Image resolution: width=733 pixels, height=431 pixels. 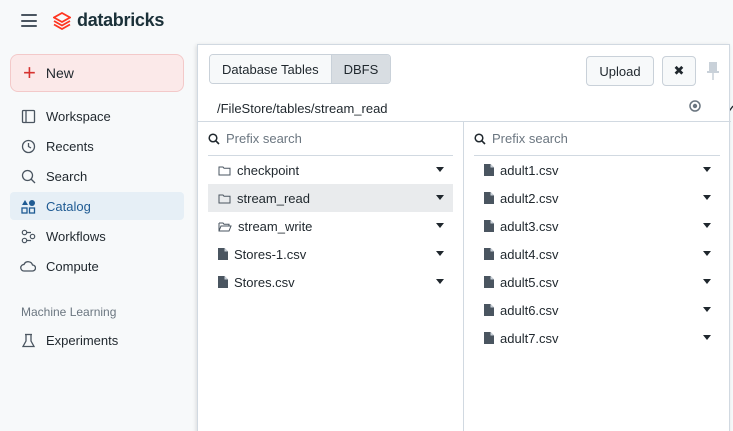 What do you see at coordinates (28, 340) in the screenshot?
I see `flask-icon` at bounding box center [28, 340].